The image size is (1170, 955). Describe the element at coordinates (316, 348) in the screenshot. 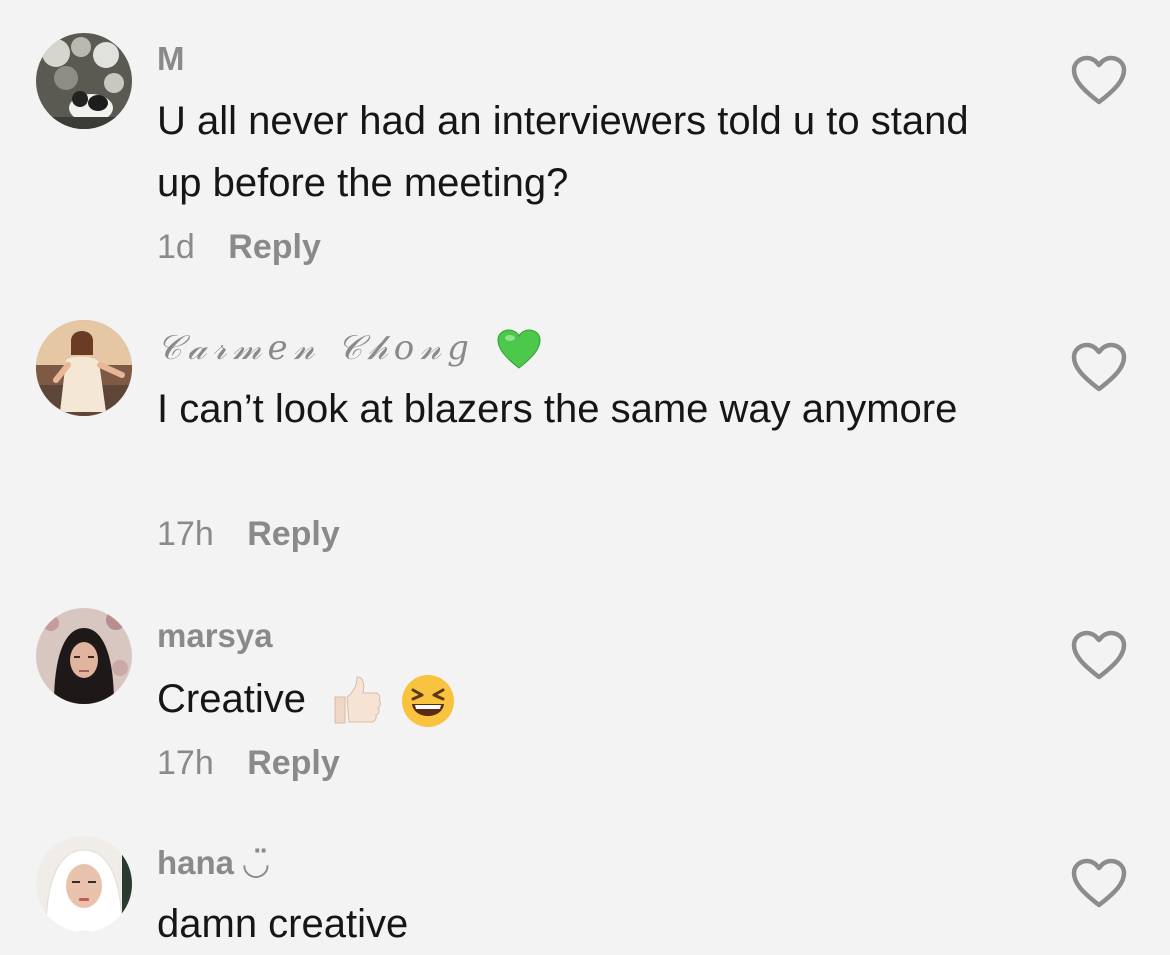

I see `username-text: 𝒞𝒶𝓇𝓂𝑒𝓃 𝒞𝒽𝑜𝓃𝑔` at that location.